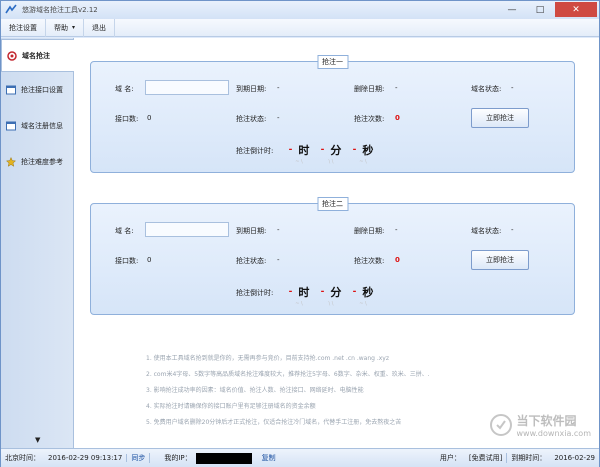 This screenshot has width=600, height=467. Describe the element at coordinates (576, 9) in the screenshot. I see `close-button: ✕` at that location.